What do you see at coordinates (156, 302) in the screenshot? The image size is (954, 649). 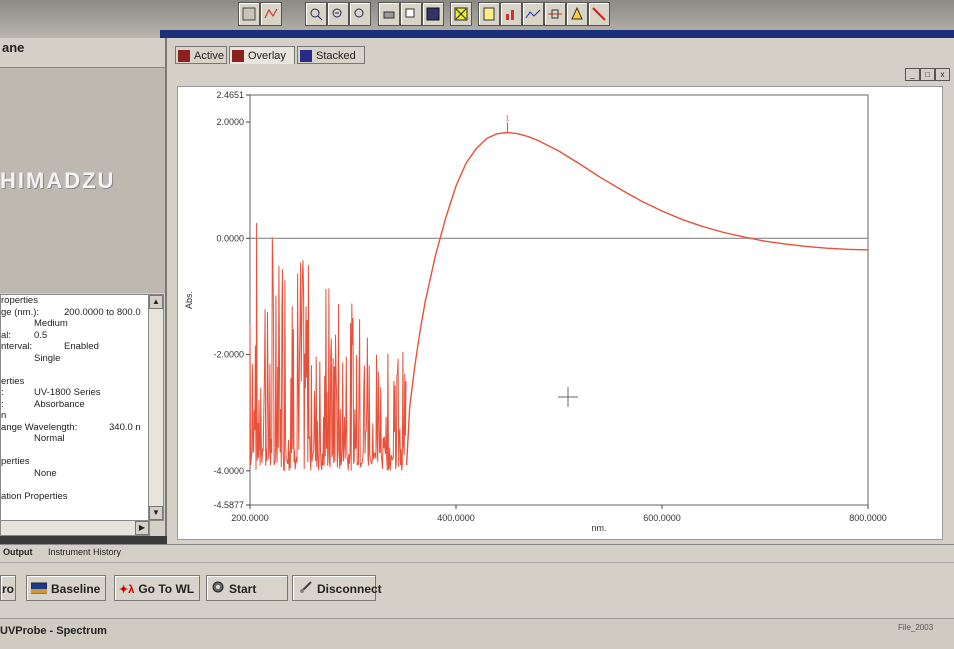 I see `scroll-up-icon: ▲` at bounding box center [156, 302].